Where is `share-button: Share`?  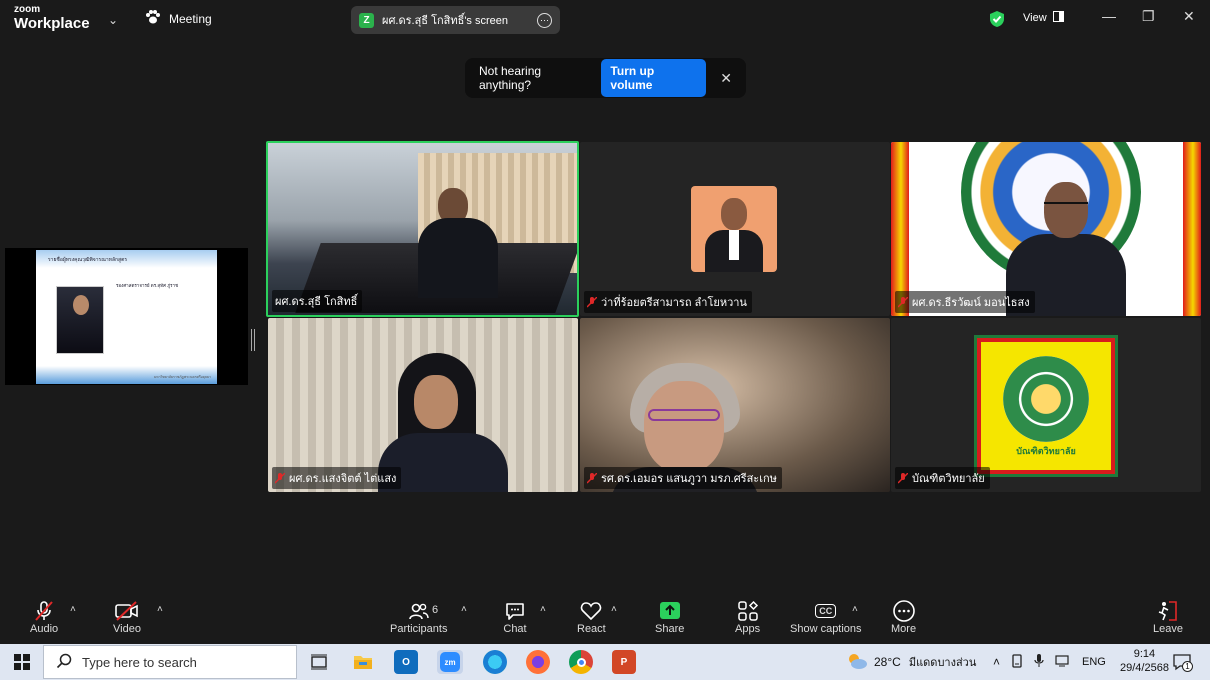 share-button: Share is located at coordinates (669, 617).